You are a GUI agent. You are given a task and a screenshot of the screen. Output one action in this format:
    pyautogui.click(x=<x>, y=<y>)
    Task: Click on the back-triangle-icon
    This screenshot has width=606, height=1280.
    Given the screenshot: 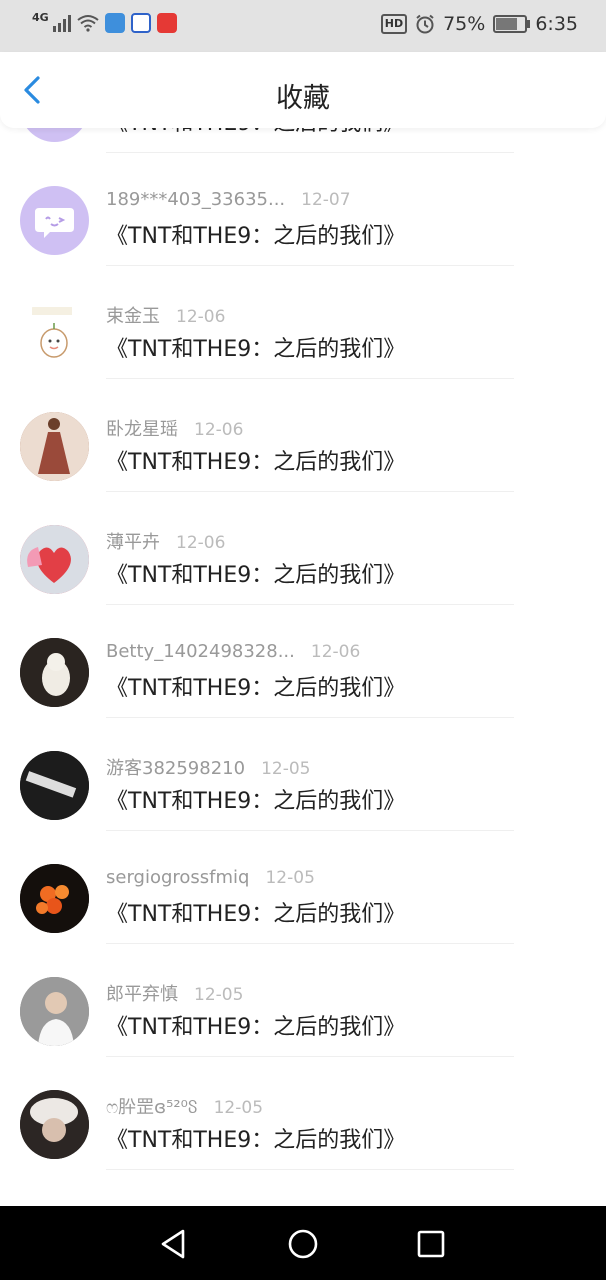 What is the action you would take?
    pyautogui.click(x=175, y=1244)
    